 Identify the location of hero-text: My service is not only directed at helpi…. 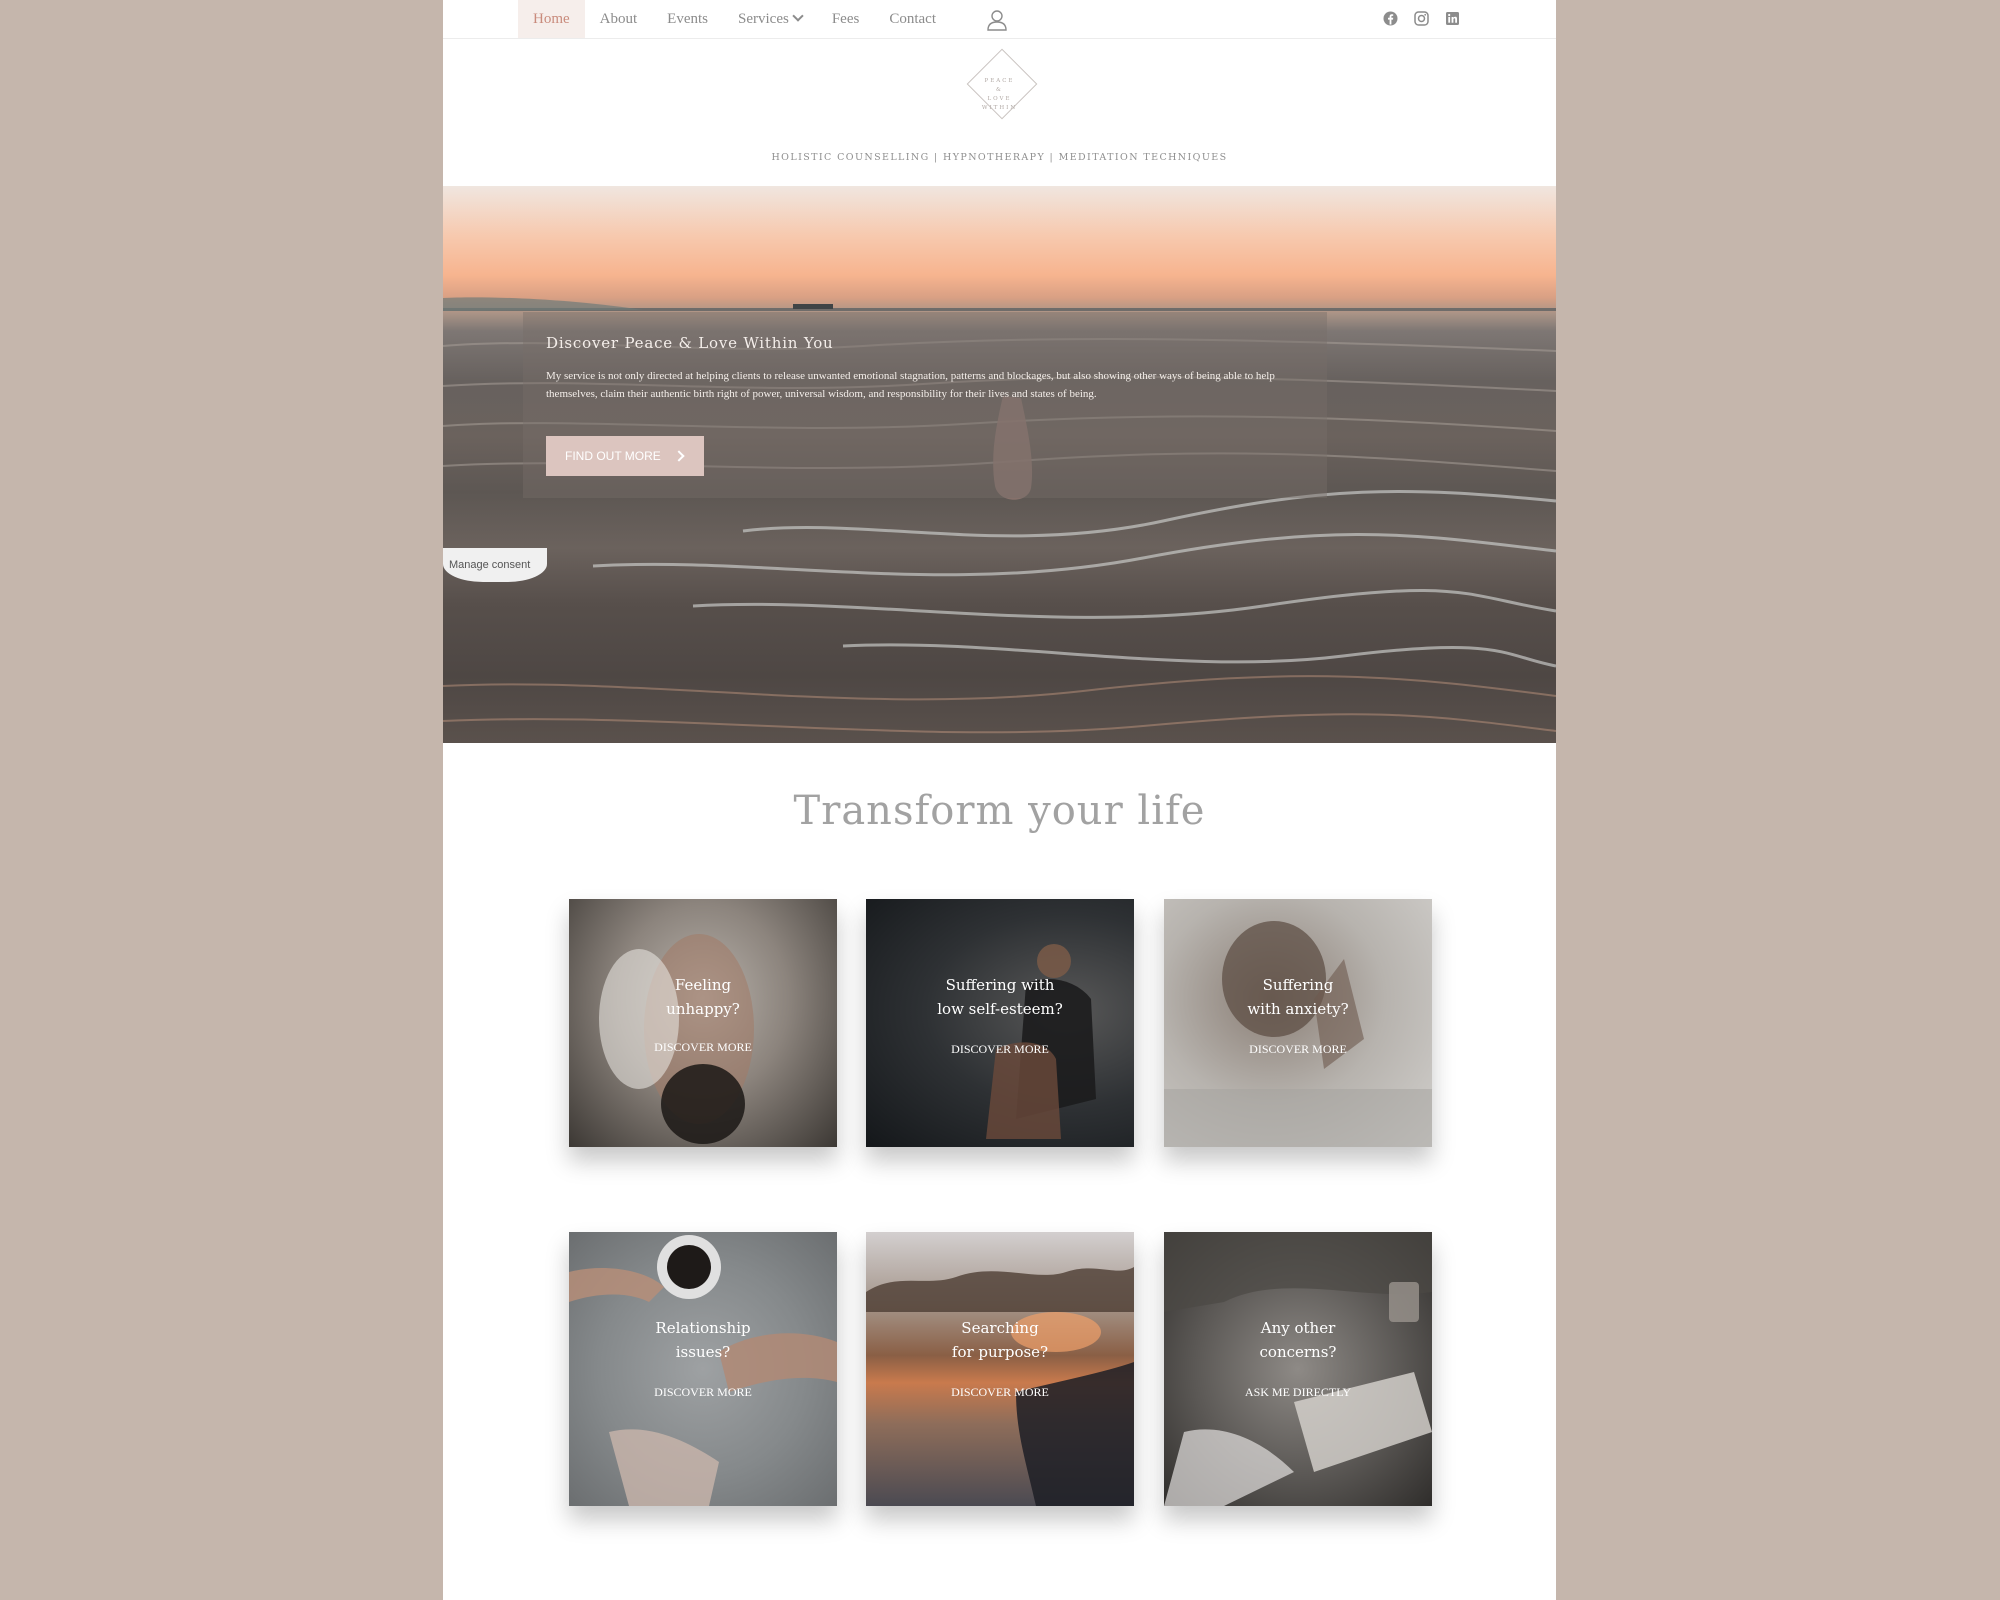
(910, 385).